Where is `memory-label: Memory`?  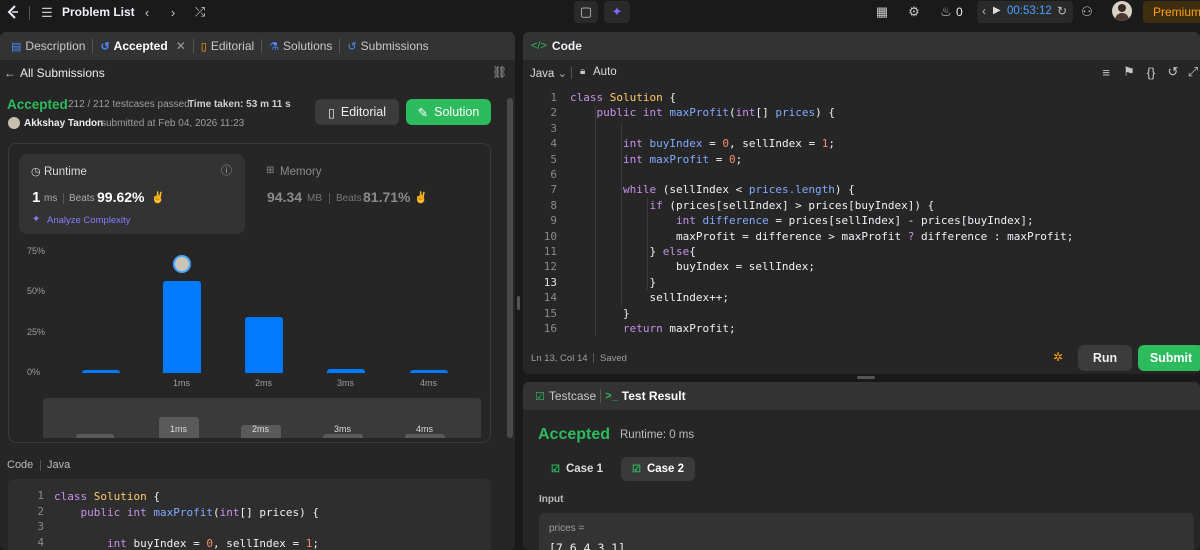 memory-label: Memory is located at coordinates (301, 172).